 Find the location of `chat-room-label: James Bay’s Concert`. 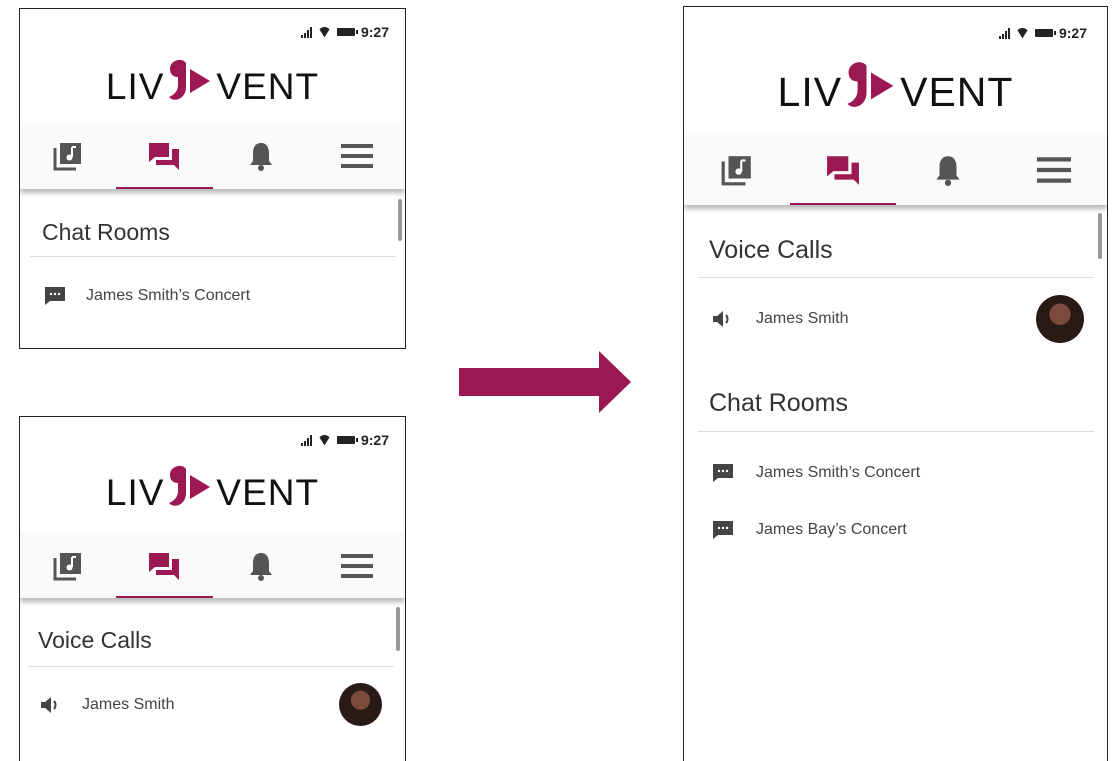

chat-room-label: James Bay’s Concert is located at coordinates (831, 529).